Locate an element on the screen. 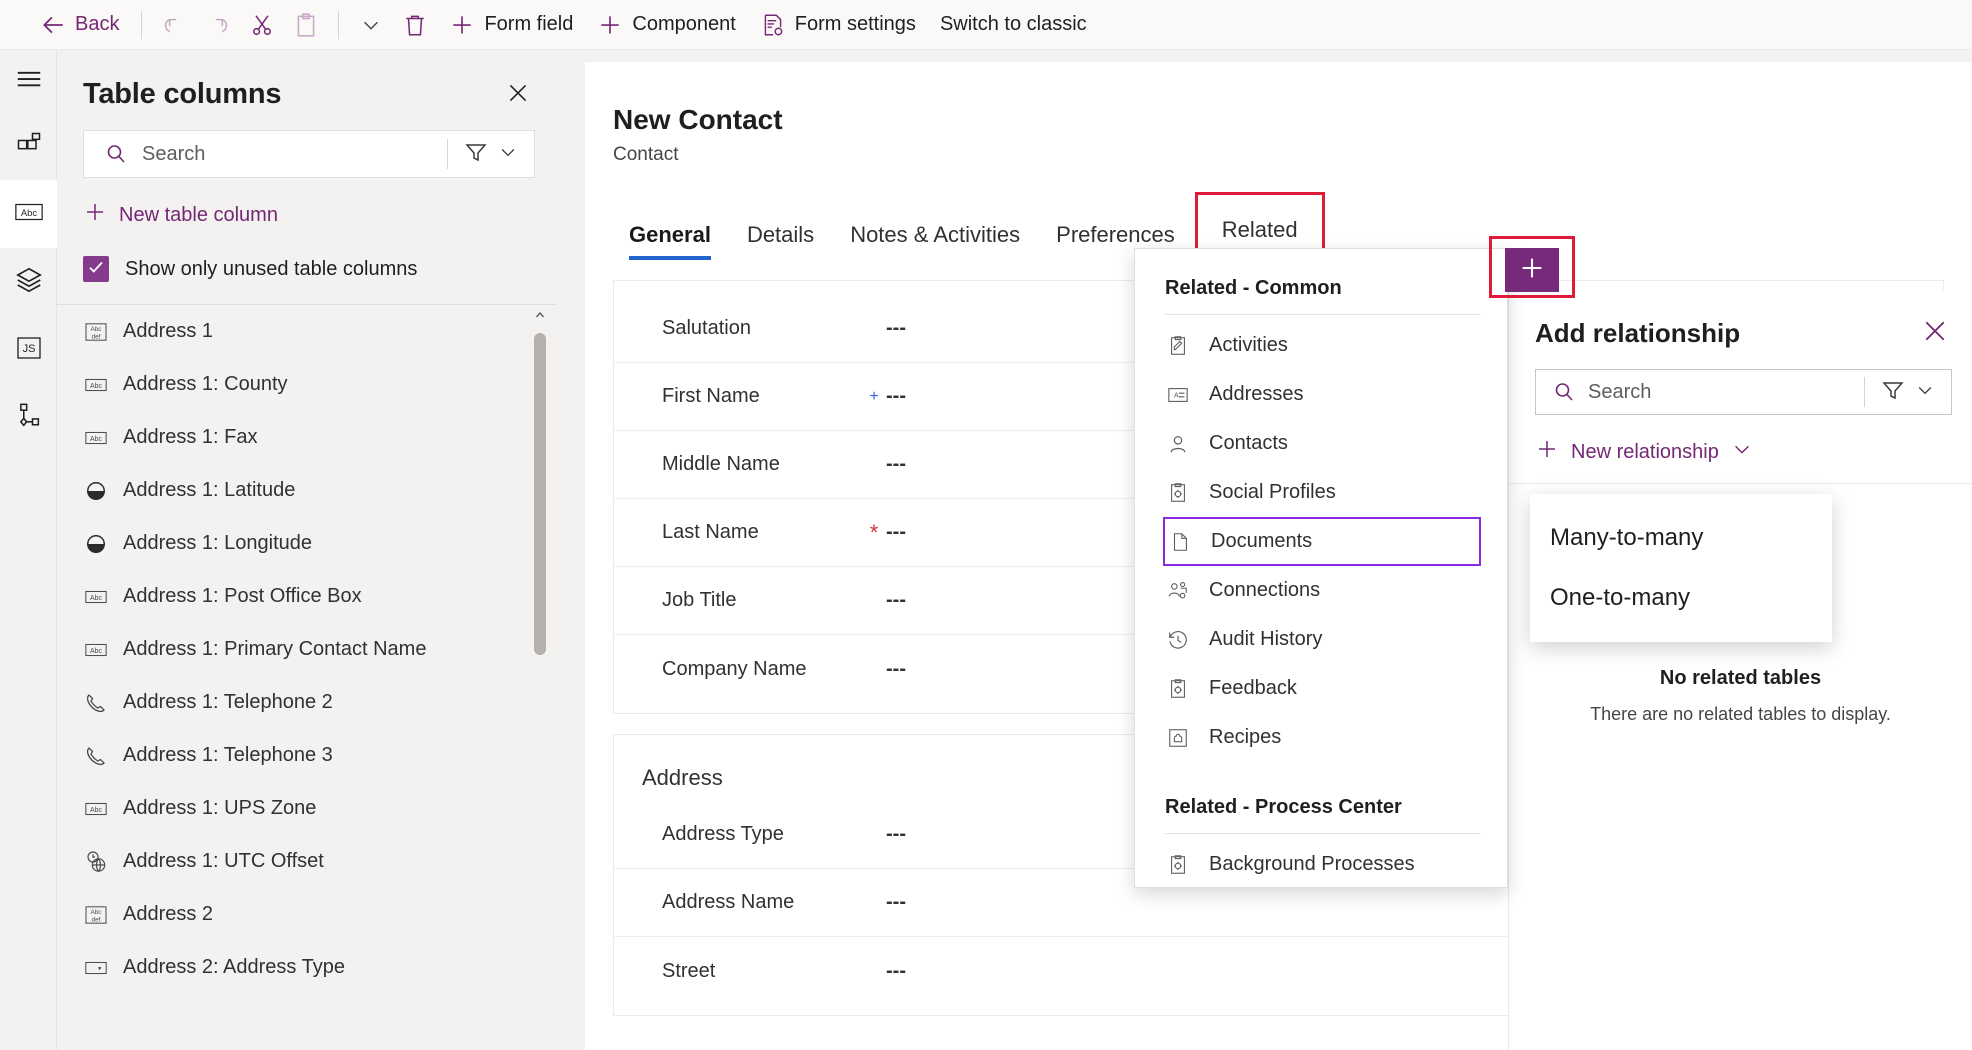 The width and height of the screenshot is (1972, 1050). tab-general: General is located at coordinates (670, 236).